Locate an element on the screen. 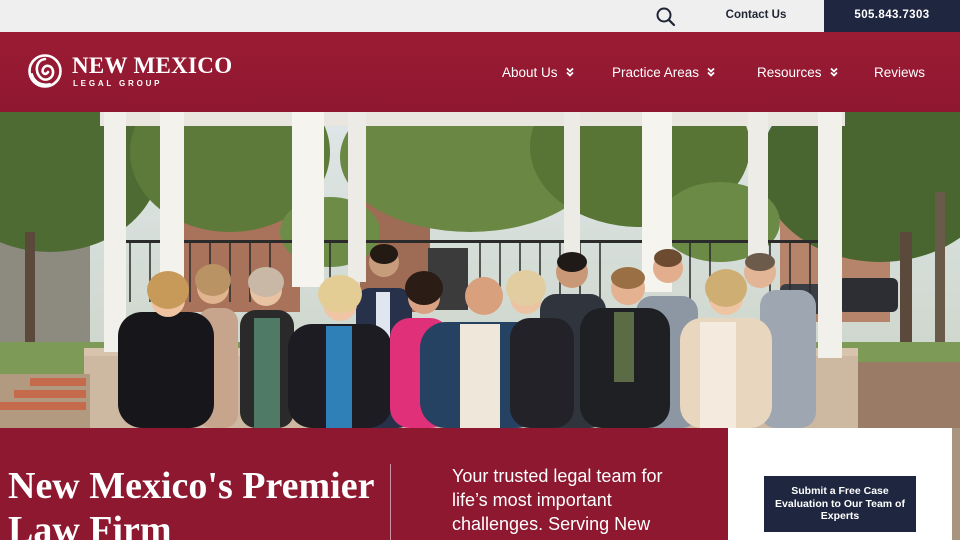  nav-label: Practice Areas is located at coordinates (656, 72).